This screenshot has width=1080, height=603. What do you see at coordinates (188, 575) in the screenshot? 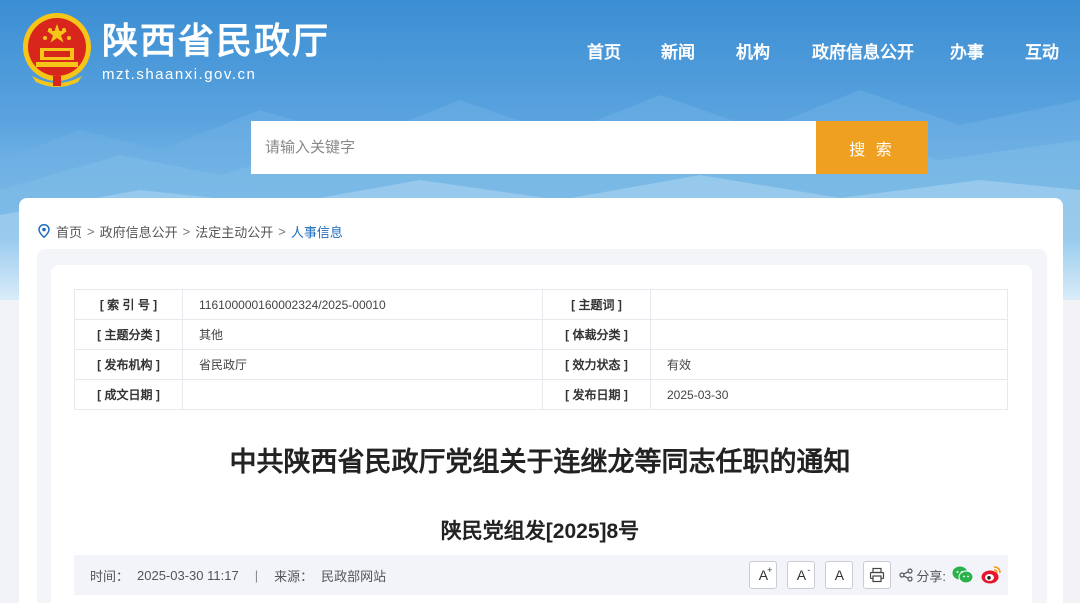
I see `time-value: 2025-03-30 11:17` at bounding box center [188, 575].